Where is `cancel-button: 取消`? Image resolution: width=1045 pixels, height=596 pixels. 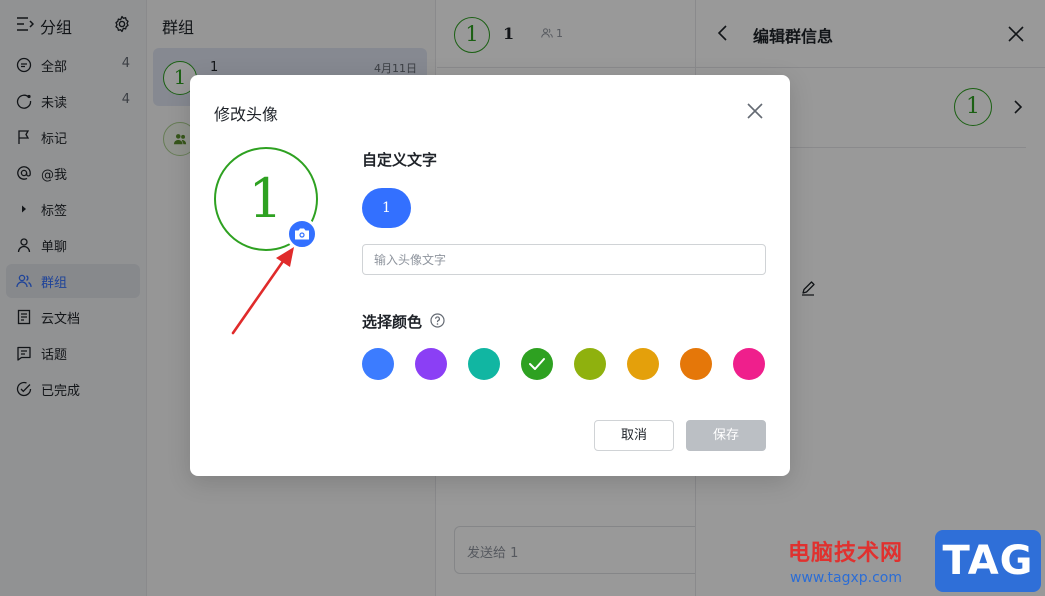
cancel-button: 取消 is located at coordinates (634, 435).